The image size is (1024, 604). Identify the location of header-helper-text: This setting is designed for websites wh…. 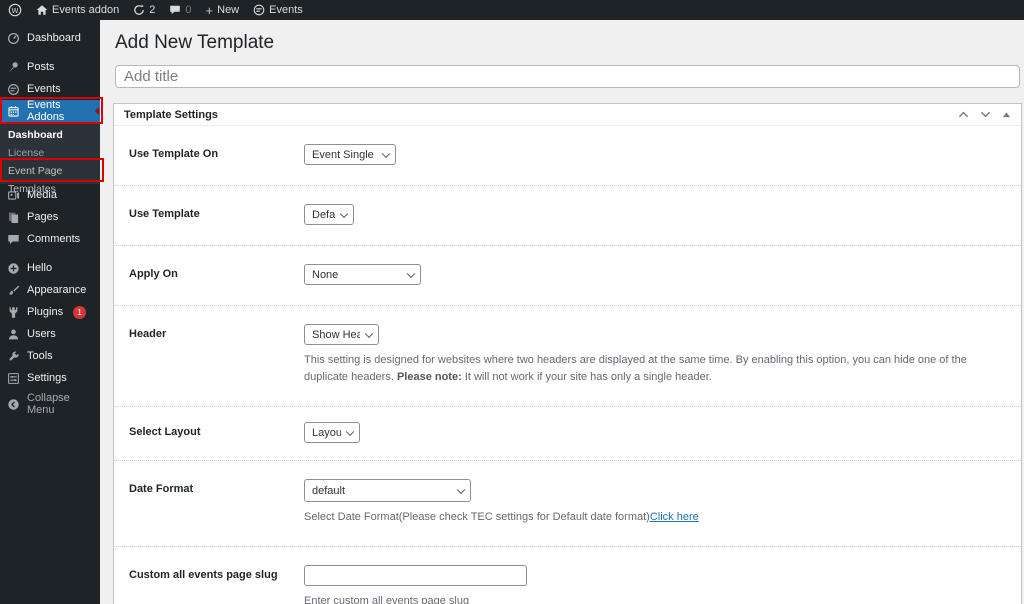
(655, 369).